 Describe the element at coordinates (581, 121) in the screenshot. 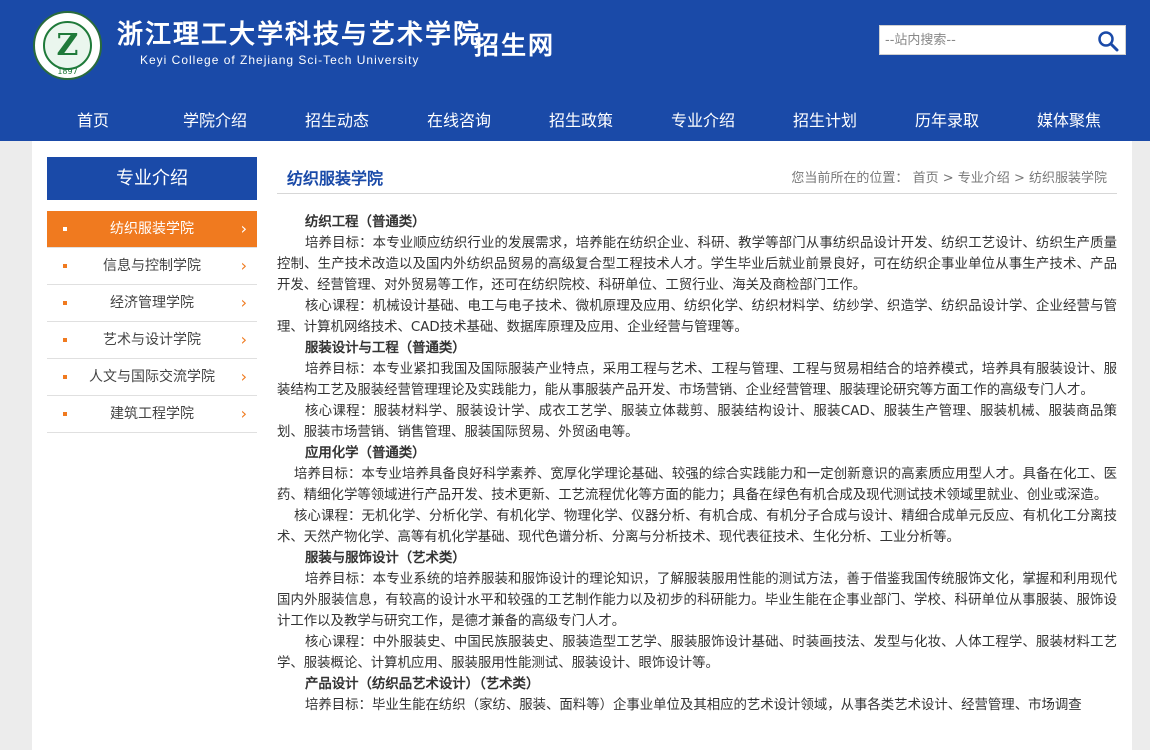

I see `nav-item-policy: 招生政策` at that location.